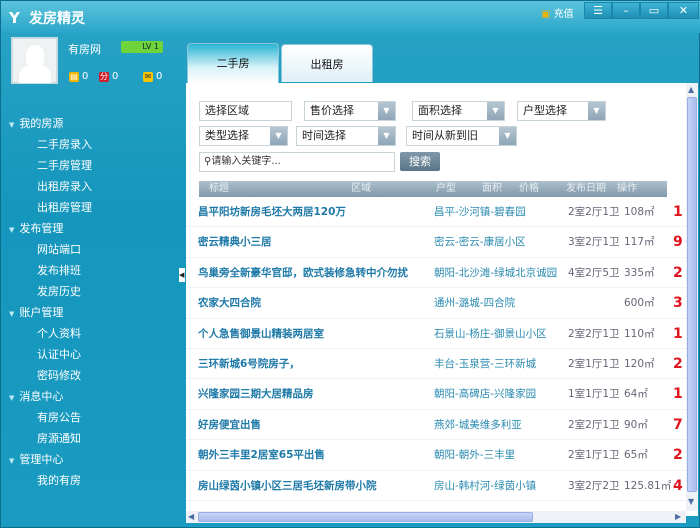  What do you see at coordinates (78, 76) in the screenshot?
I see `coins-stat: ▤ 0` at bounding box center [78, 76].